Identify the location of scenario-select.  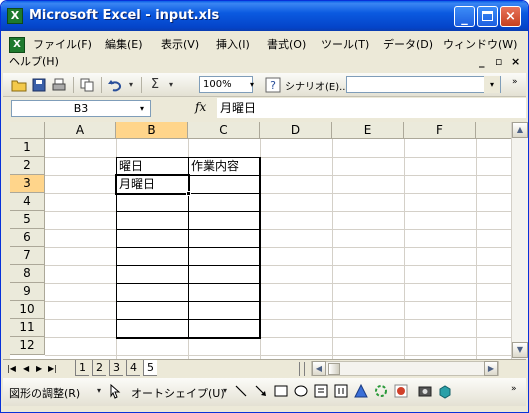
(423, 84).